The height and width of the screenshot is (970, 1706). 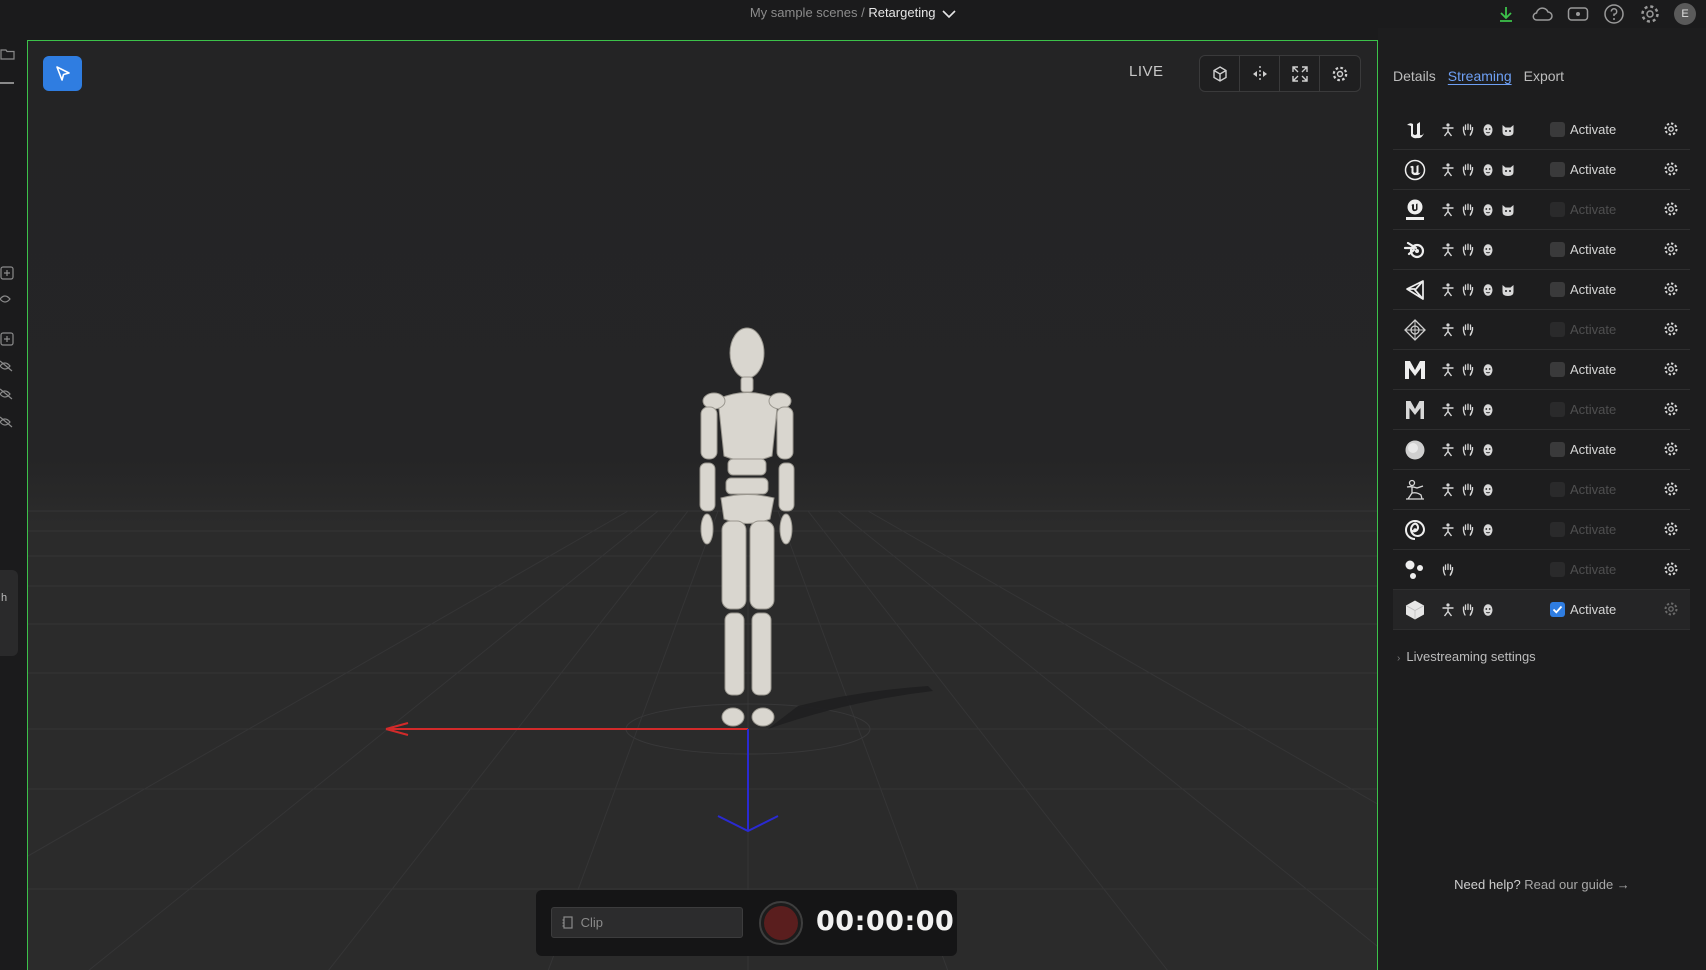 I want to click on tab-details: Details, so click(x=1414, y=76).